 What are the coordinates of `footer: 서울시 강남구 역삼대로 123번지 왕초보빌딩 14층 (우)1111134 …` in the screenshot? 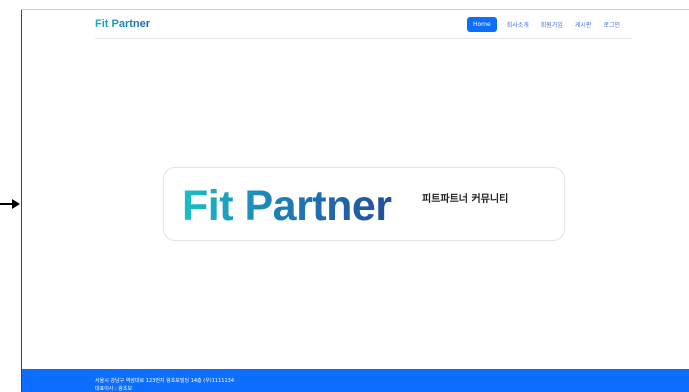 It's located at (355, 380).